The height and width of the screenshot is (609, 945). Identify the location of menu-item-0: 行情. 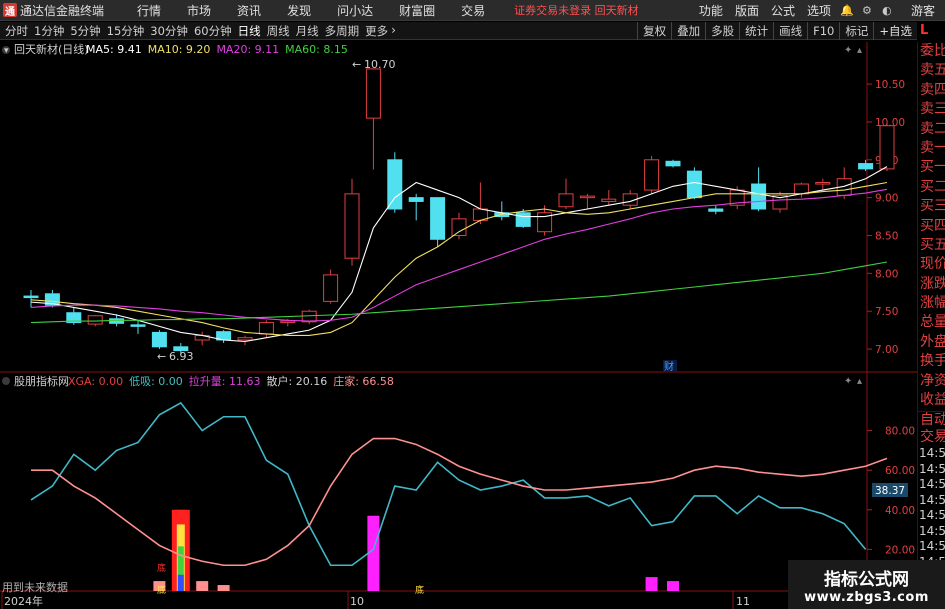
(149, 10).